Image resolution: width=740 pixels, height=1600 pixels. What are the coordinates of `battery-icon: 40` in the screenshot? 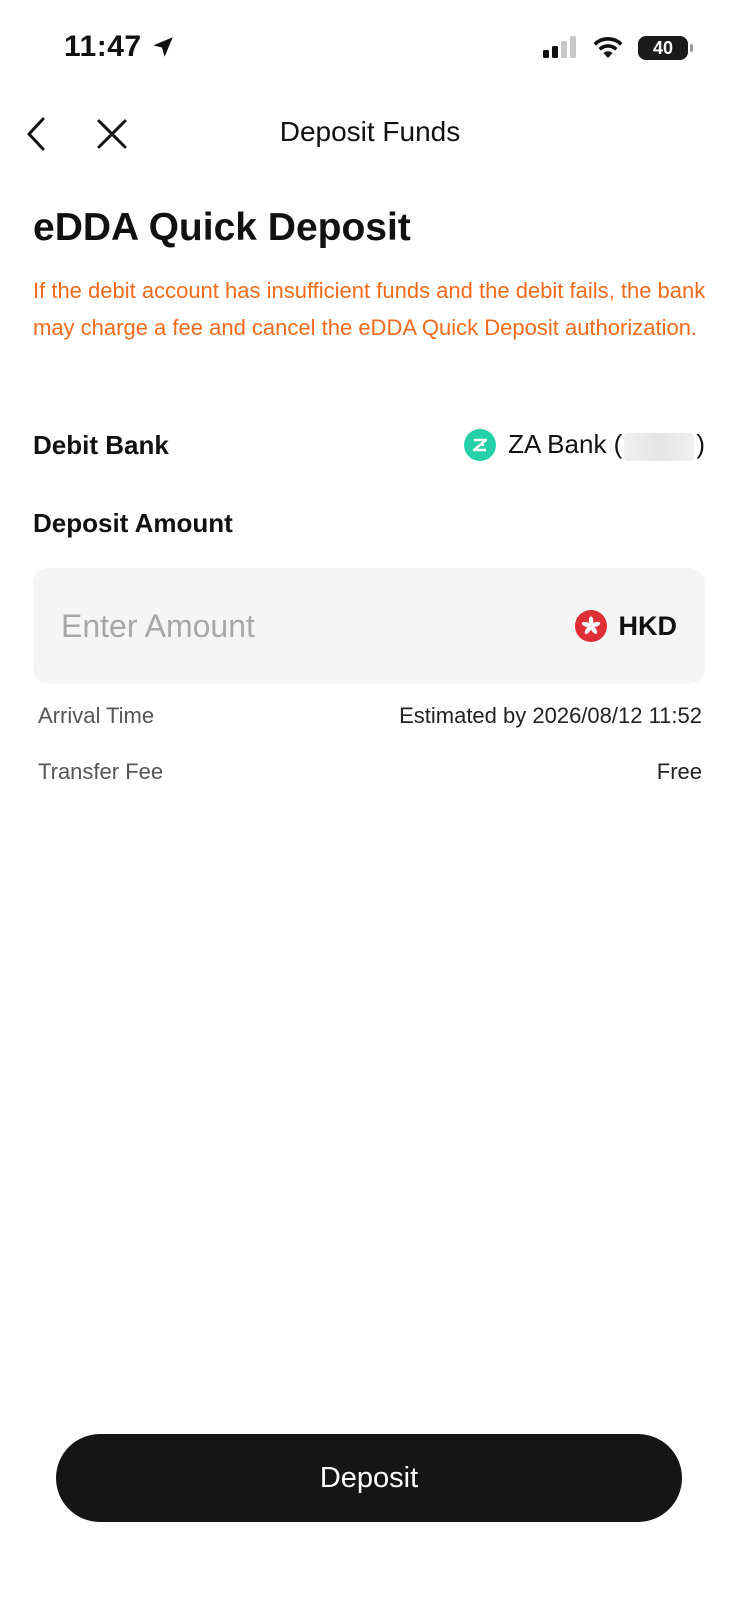 It's located at (665, 48).